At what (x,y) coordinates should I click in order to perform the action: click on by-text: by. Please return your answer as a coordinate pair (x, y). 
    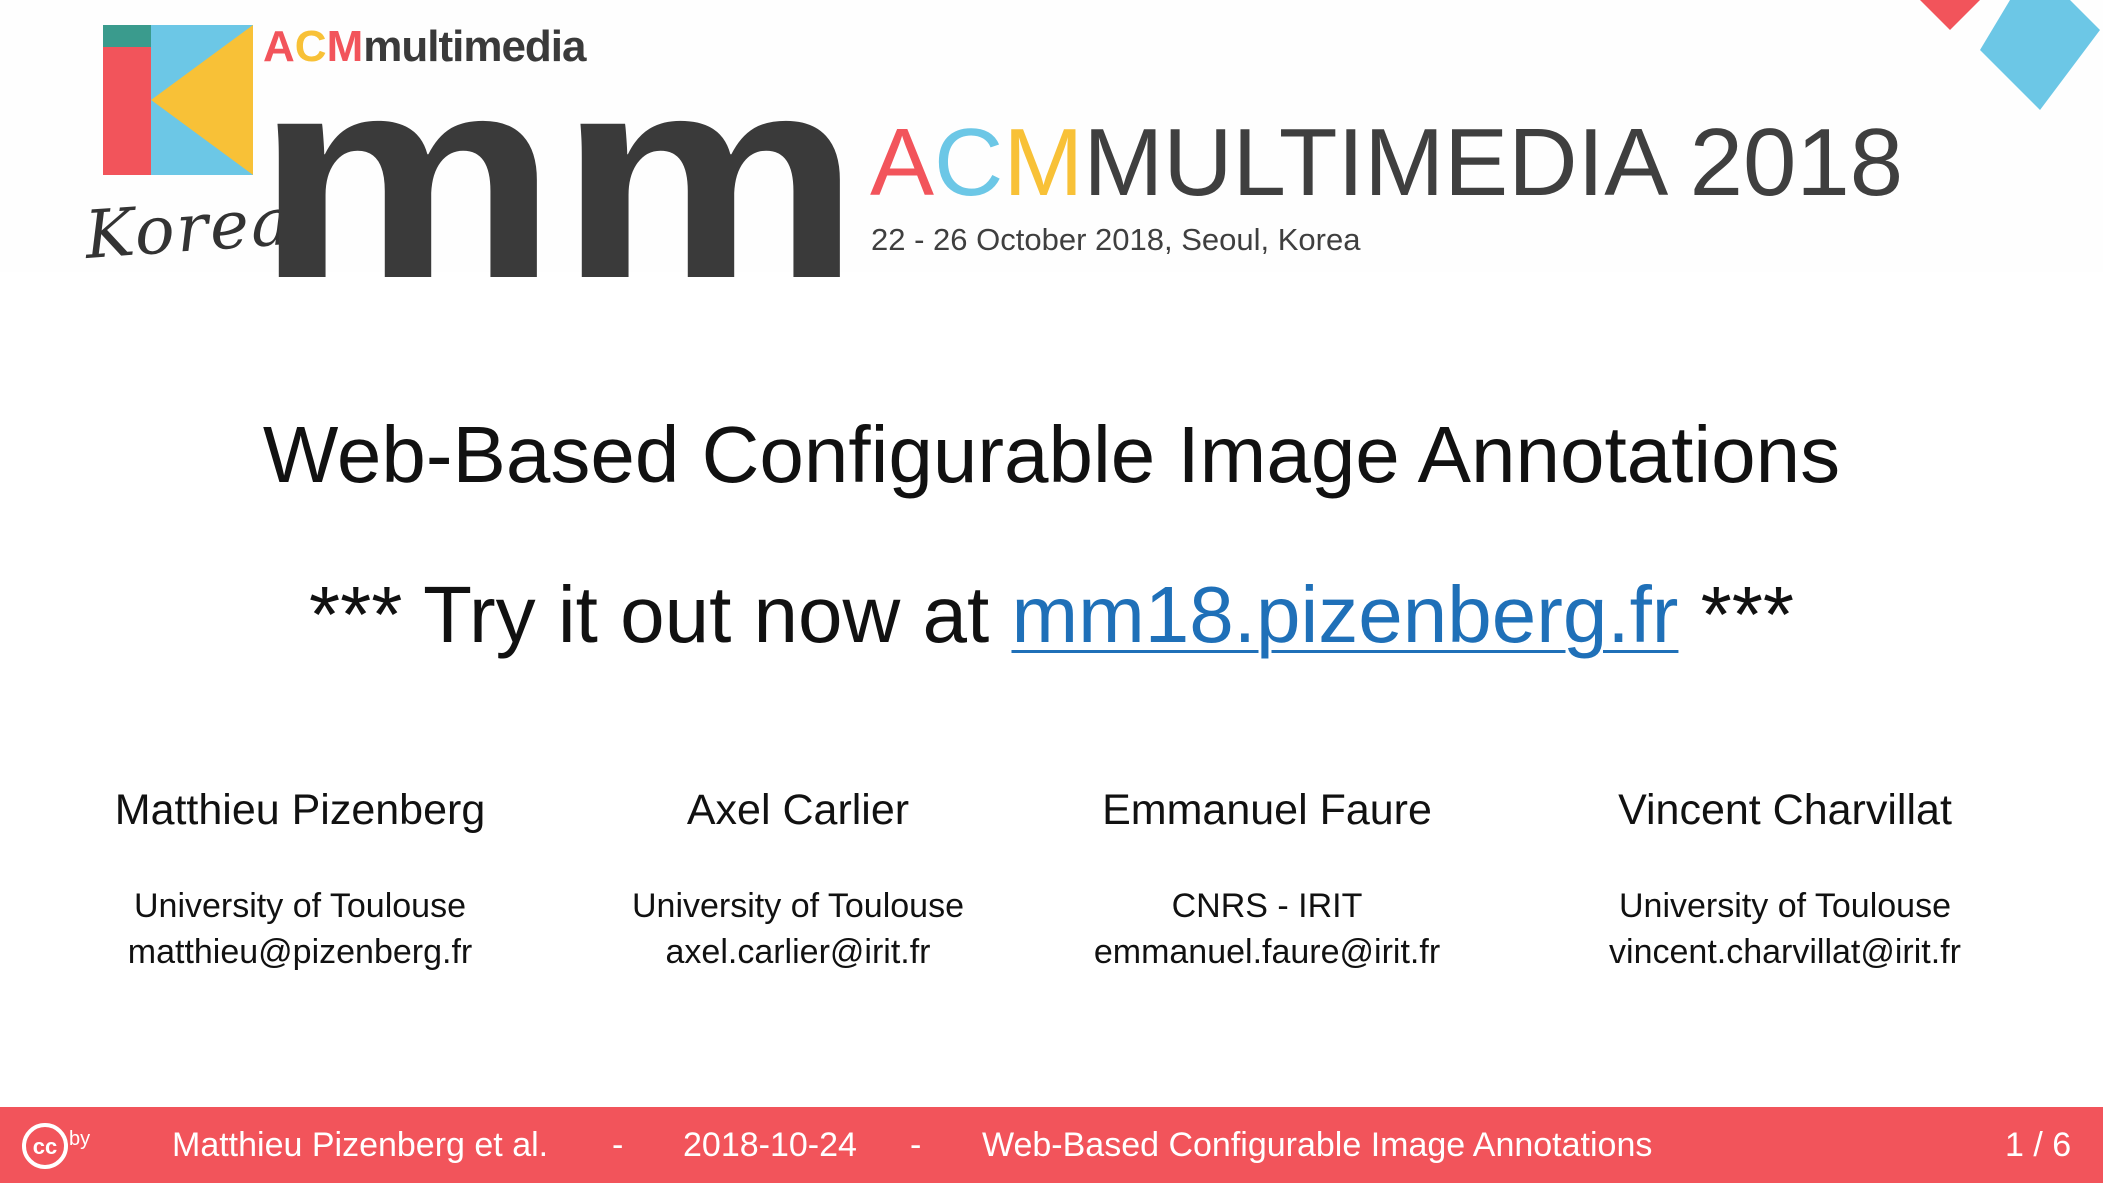
    Looking at the image, I should click on (79, 1139).